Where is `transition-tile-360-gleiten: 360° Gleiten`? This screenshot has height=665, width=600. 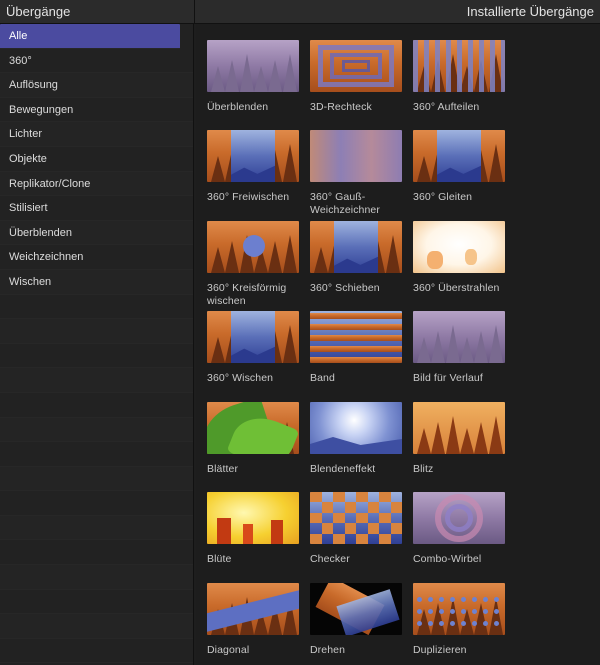 transition-tile-360-gleiten: 360° Gleiten is located at coordinates (459, 167).